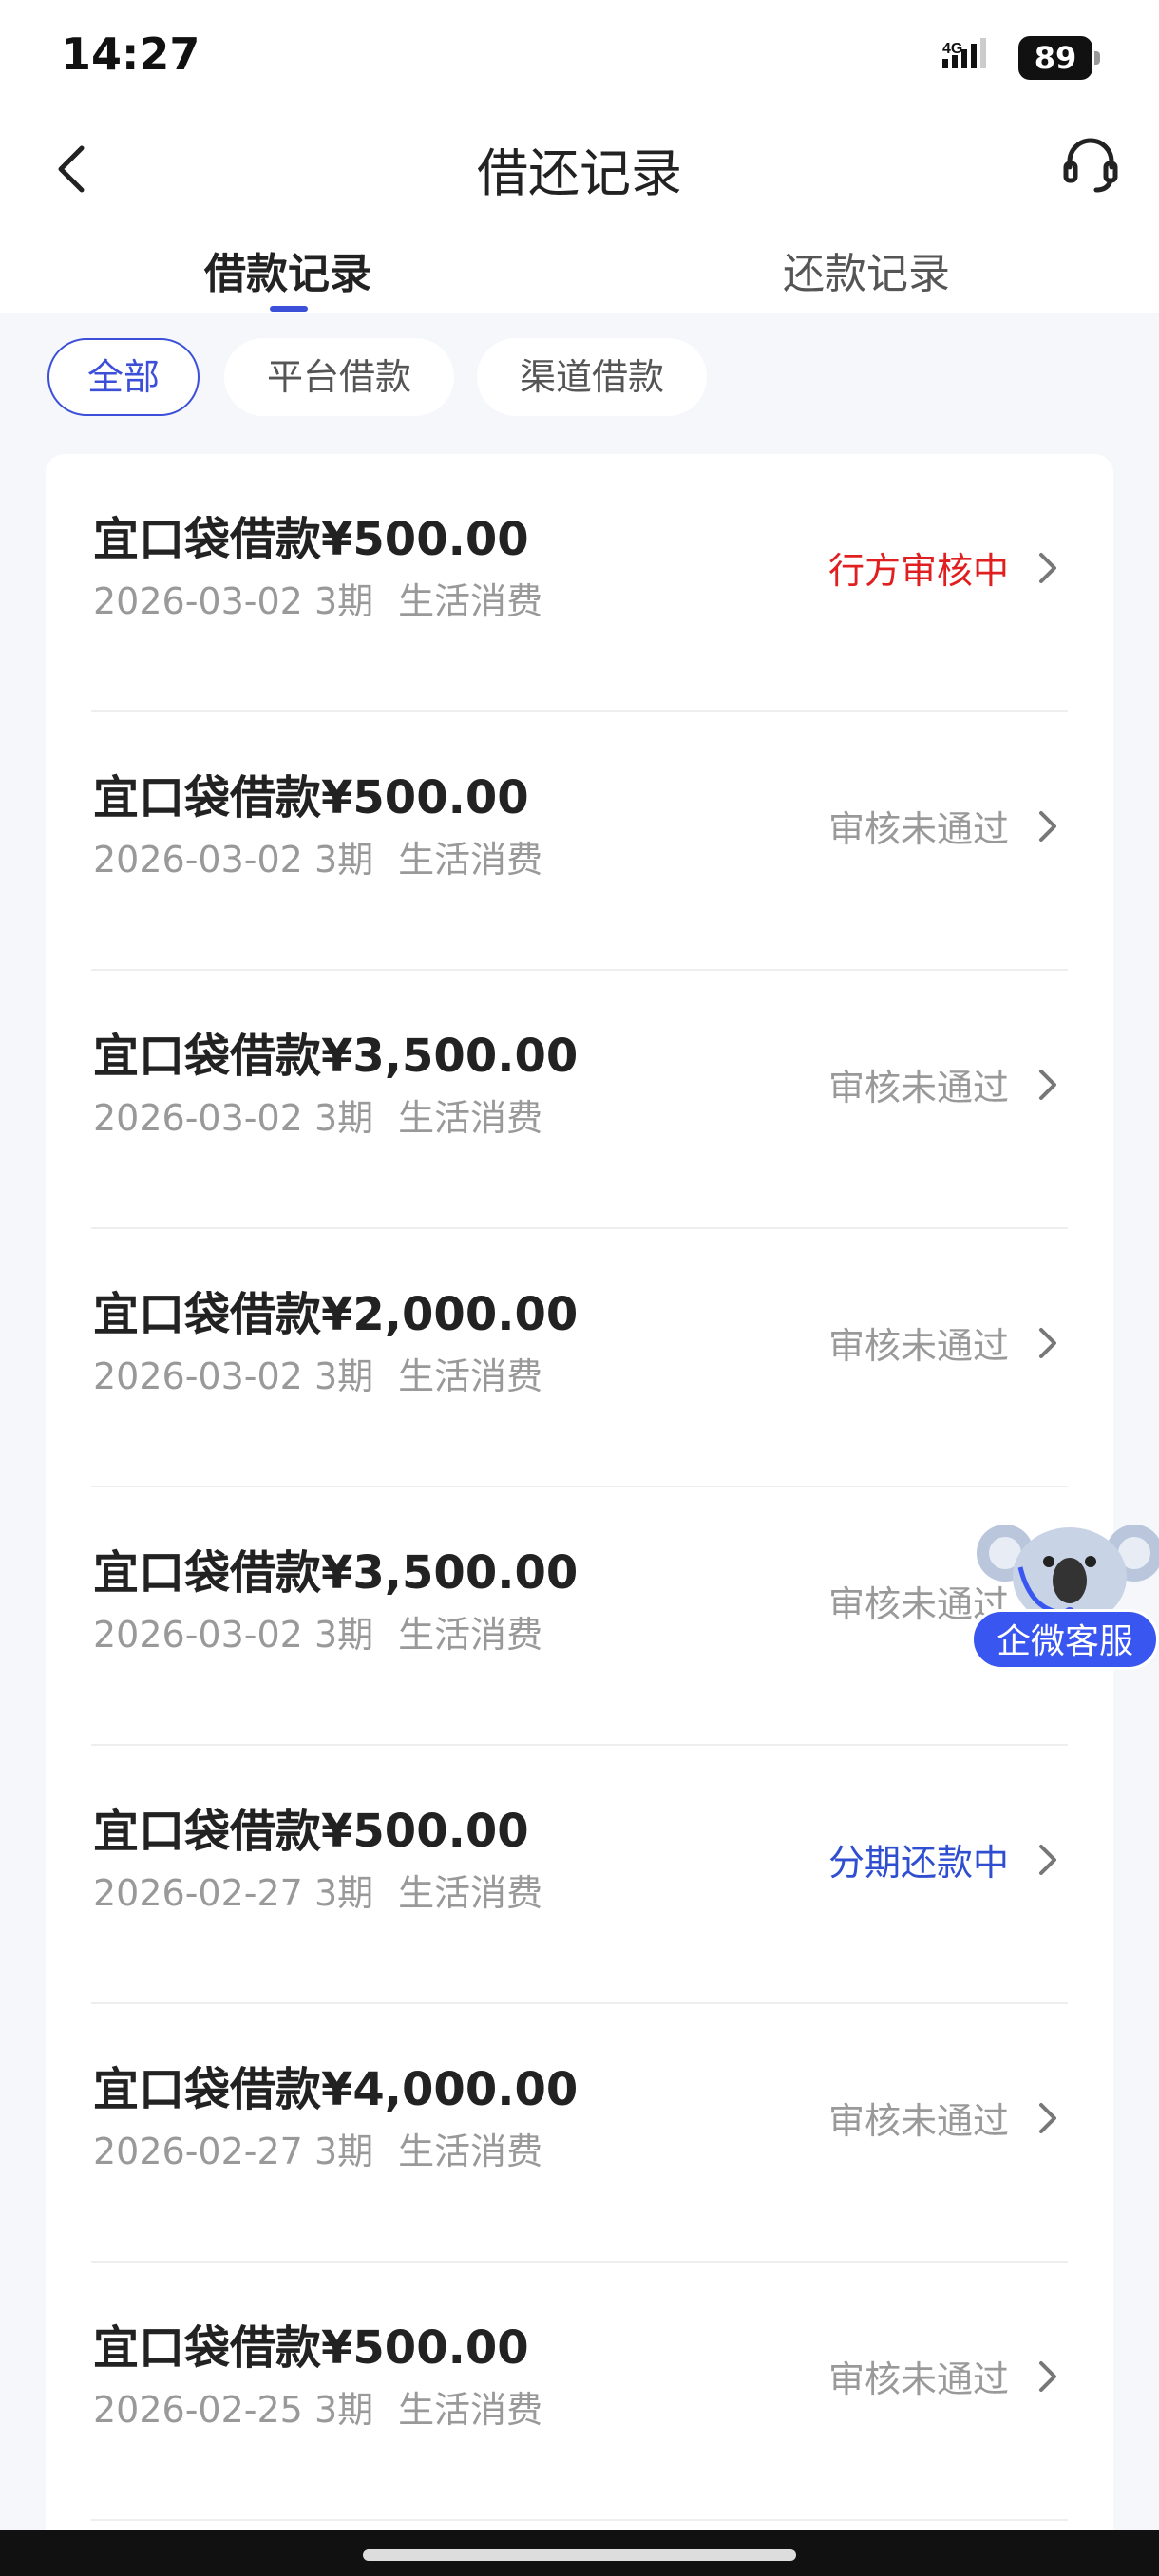  What do you see at coordinates (579, 2520) in the screenshot?
I see `row-divider` at bounding box center [579, 2520].